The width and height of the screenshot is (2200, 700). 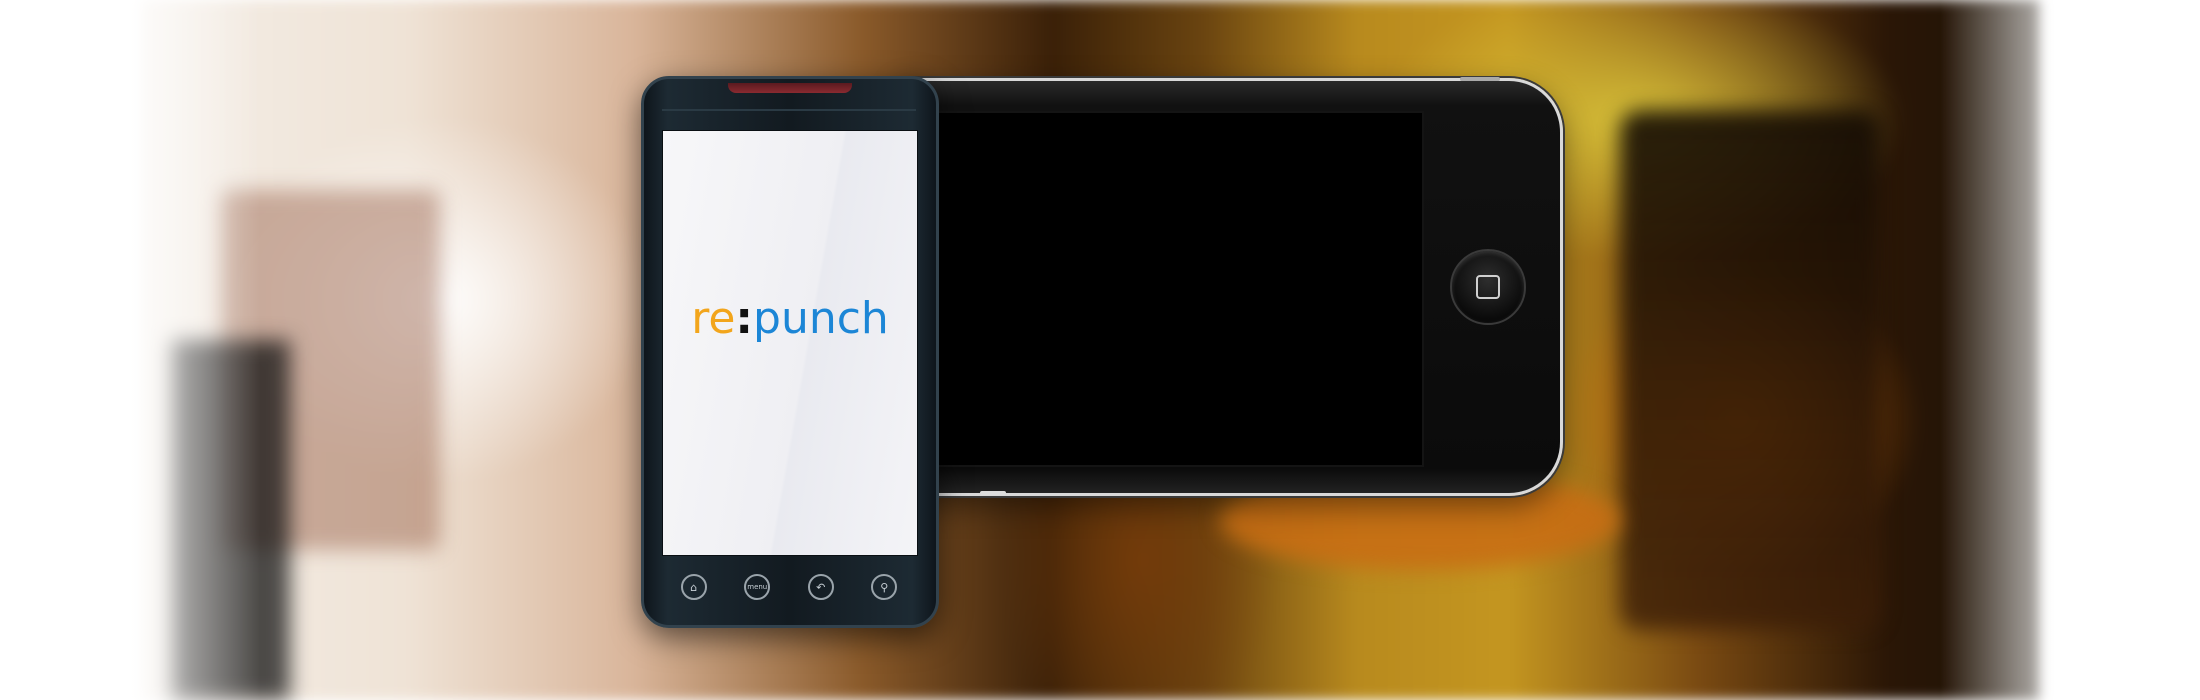 What do you see at coordinates (693, 587) in the screenshot?
I see `home-icon: ⌂` at bounding box center [693, 587].